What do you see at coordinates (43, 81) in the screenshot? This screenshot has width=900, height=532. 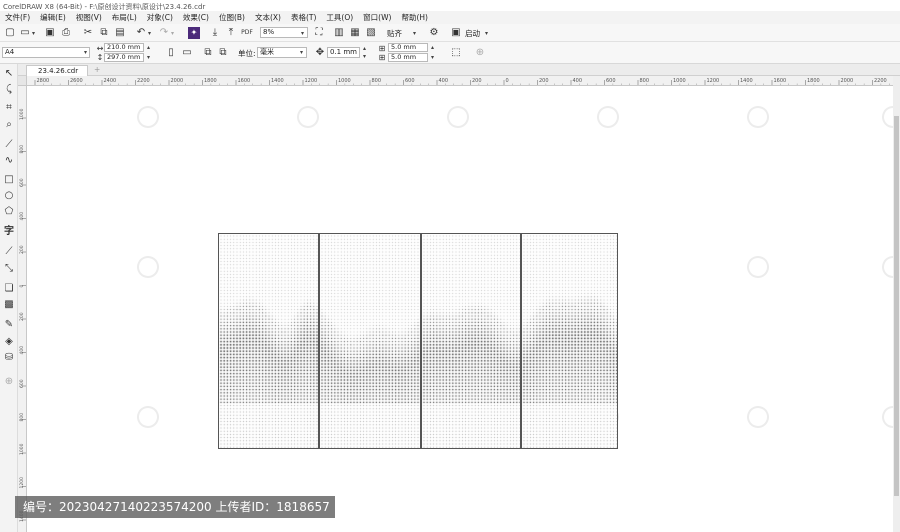 I see `ruler-tick-label: 2800` at bounding box center [43, 81].